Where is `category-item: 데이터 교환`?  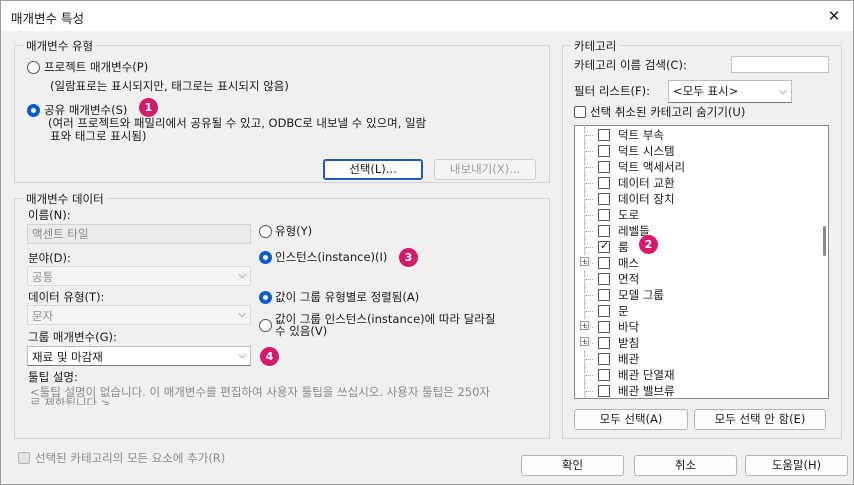
category-item: 데이터 교환 is located at coordinates (695, 183).